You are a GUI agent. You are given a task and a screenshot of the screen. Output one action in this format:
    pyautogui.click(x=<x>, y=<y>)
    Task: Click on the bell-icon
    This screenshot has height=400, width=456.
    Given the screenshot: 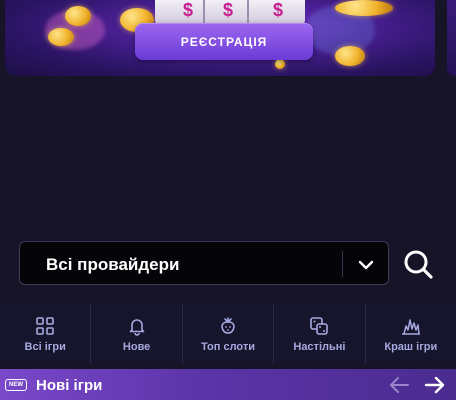 What is the action you would take?
    pyautogui.click(x=136, y=327)
    